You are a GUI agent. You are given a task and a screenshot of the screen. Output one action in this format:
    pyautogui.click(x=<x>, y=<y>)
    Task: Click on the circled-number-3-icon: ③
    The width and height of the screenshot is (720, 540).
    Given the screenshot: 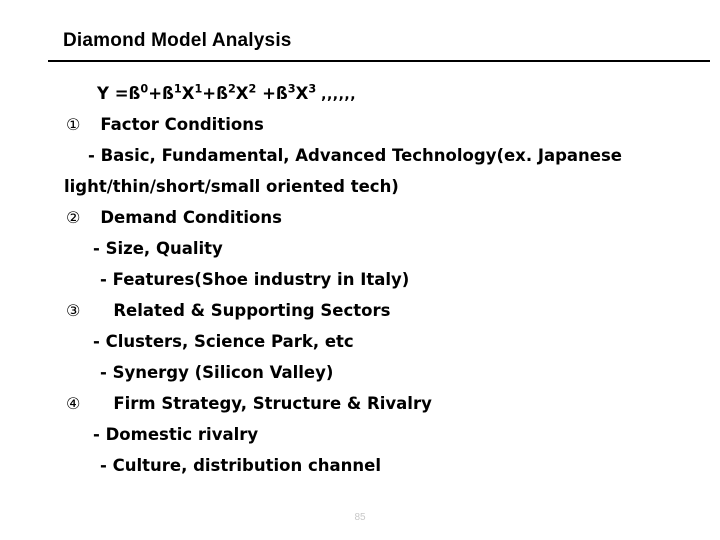 What is the action you would take?
    pyautogui.click(x=73, y=310)
    